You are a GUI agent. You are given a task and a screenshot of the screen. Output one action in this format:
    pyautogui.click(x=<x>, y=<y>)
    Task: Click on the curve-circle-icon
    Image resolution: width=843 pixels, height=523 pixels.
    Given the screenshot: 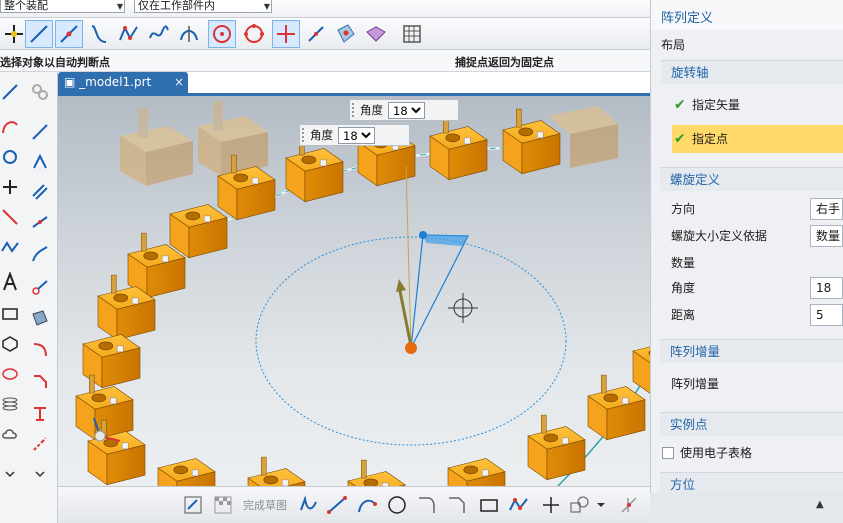 What is the action you would take?
    pyautogui.click(x=40, y=287)
    